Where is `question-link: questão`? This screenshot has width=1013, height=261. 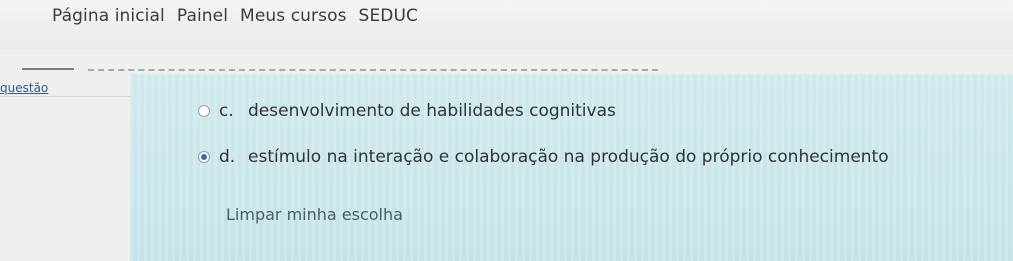 question-link: questão is located at coordinates (24, 88).